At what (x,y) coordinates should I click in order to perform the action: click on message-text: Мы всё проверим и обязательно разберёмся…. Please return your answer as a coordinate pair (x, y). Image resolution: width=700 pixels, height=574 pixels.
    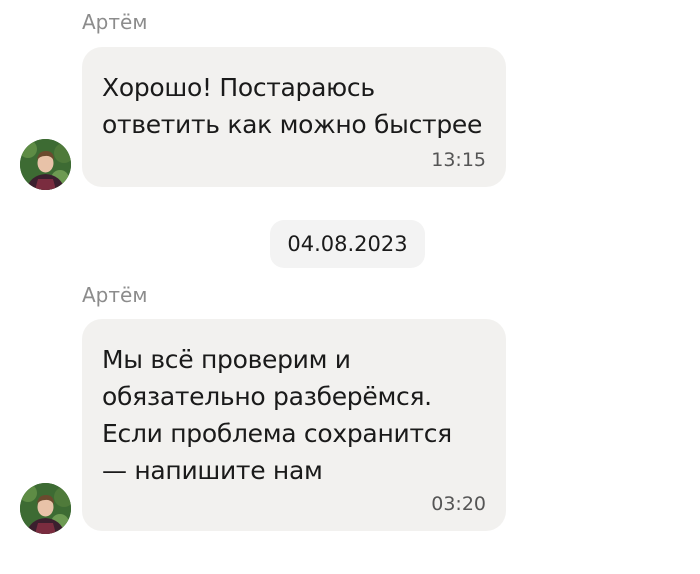
    Looking at the image, I should click on (277, 415).